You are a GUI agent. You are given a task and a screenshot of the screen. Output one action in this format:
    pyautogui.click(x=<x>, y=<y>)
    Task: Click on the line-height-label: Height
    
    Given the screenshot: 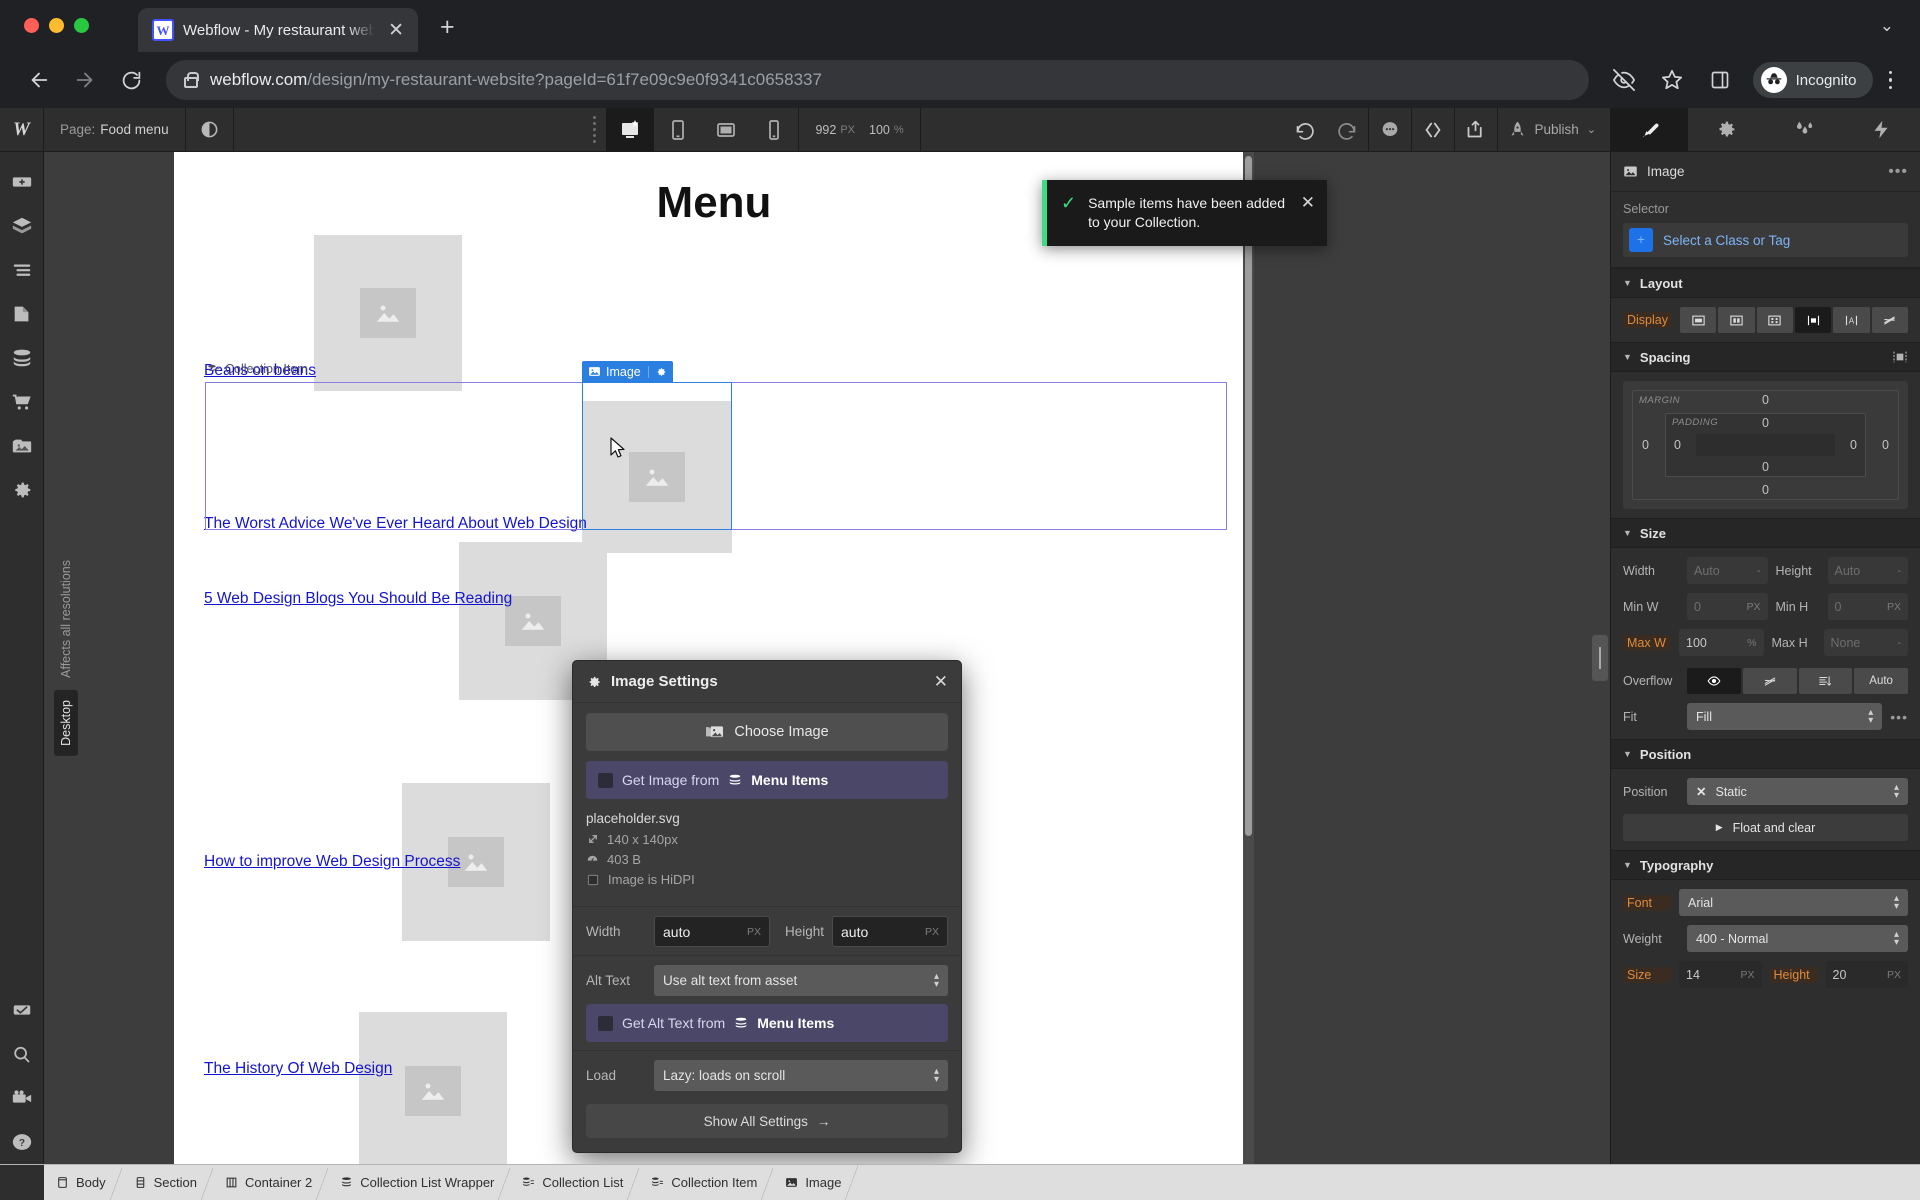 What is the action you would take?
    pyautogui.click(x=1793, y=974)
    